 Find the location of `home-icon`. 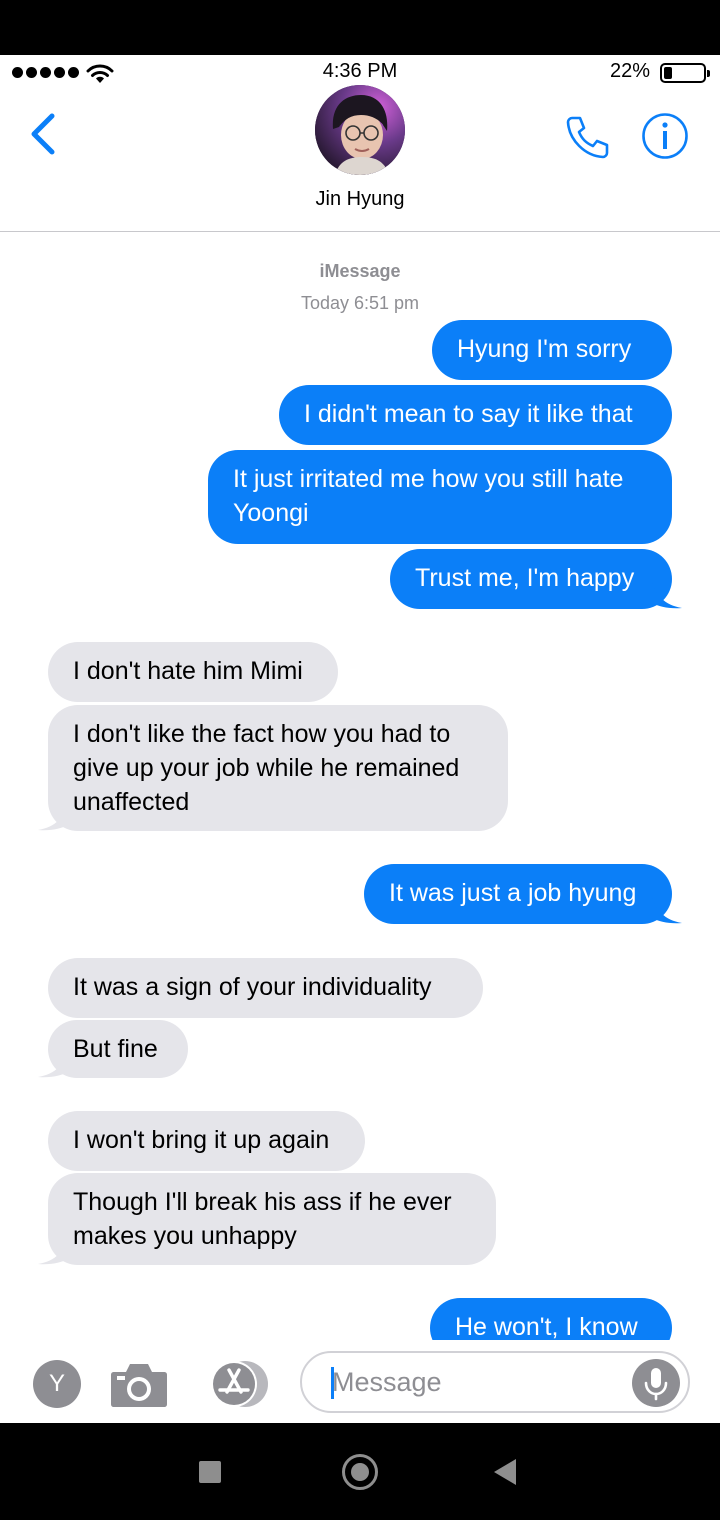

home-icon is located at coordinates (360, 1472).